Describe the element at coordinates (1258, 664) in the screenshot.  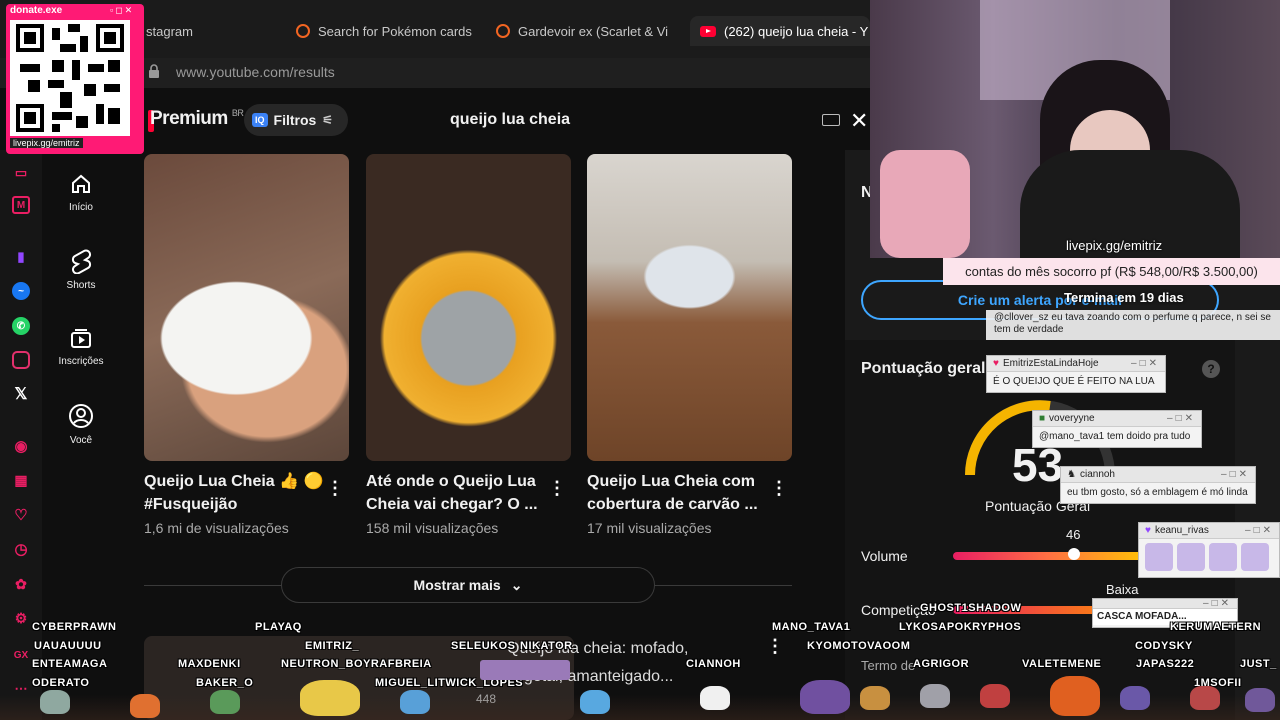
I see `viewer-name: JUST_` at that location.